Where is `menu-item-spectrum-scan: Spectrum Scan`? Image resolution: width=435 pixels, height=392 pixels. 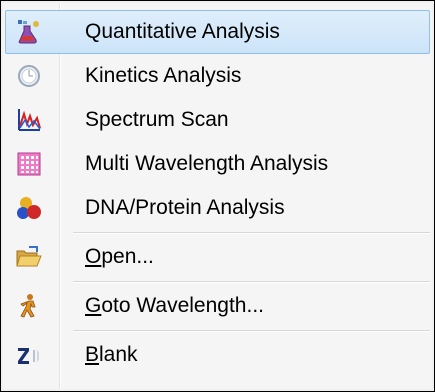 menu-item-spectrum-scan: Spectrum Scan is located at coordinates (217, 120).